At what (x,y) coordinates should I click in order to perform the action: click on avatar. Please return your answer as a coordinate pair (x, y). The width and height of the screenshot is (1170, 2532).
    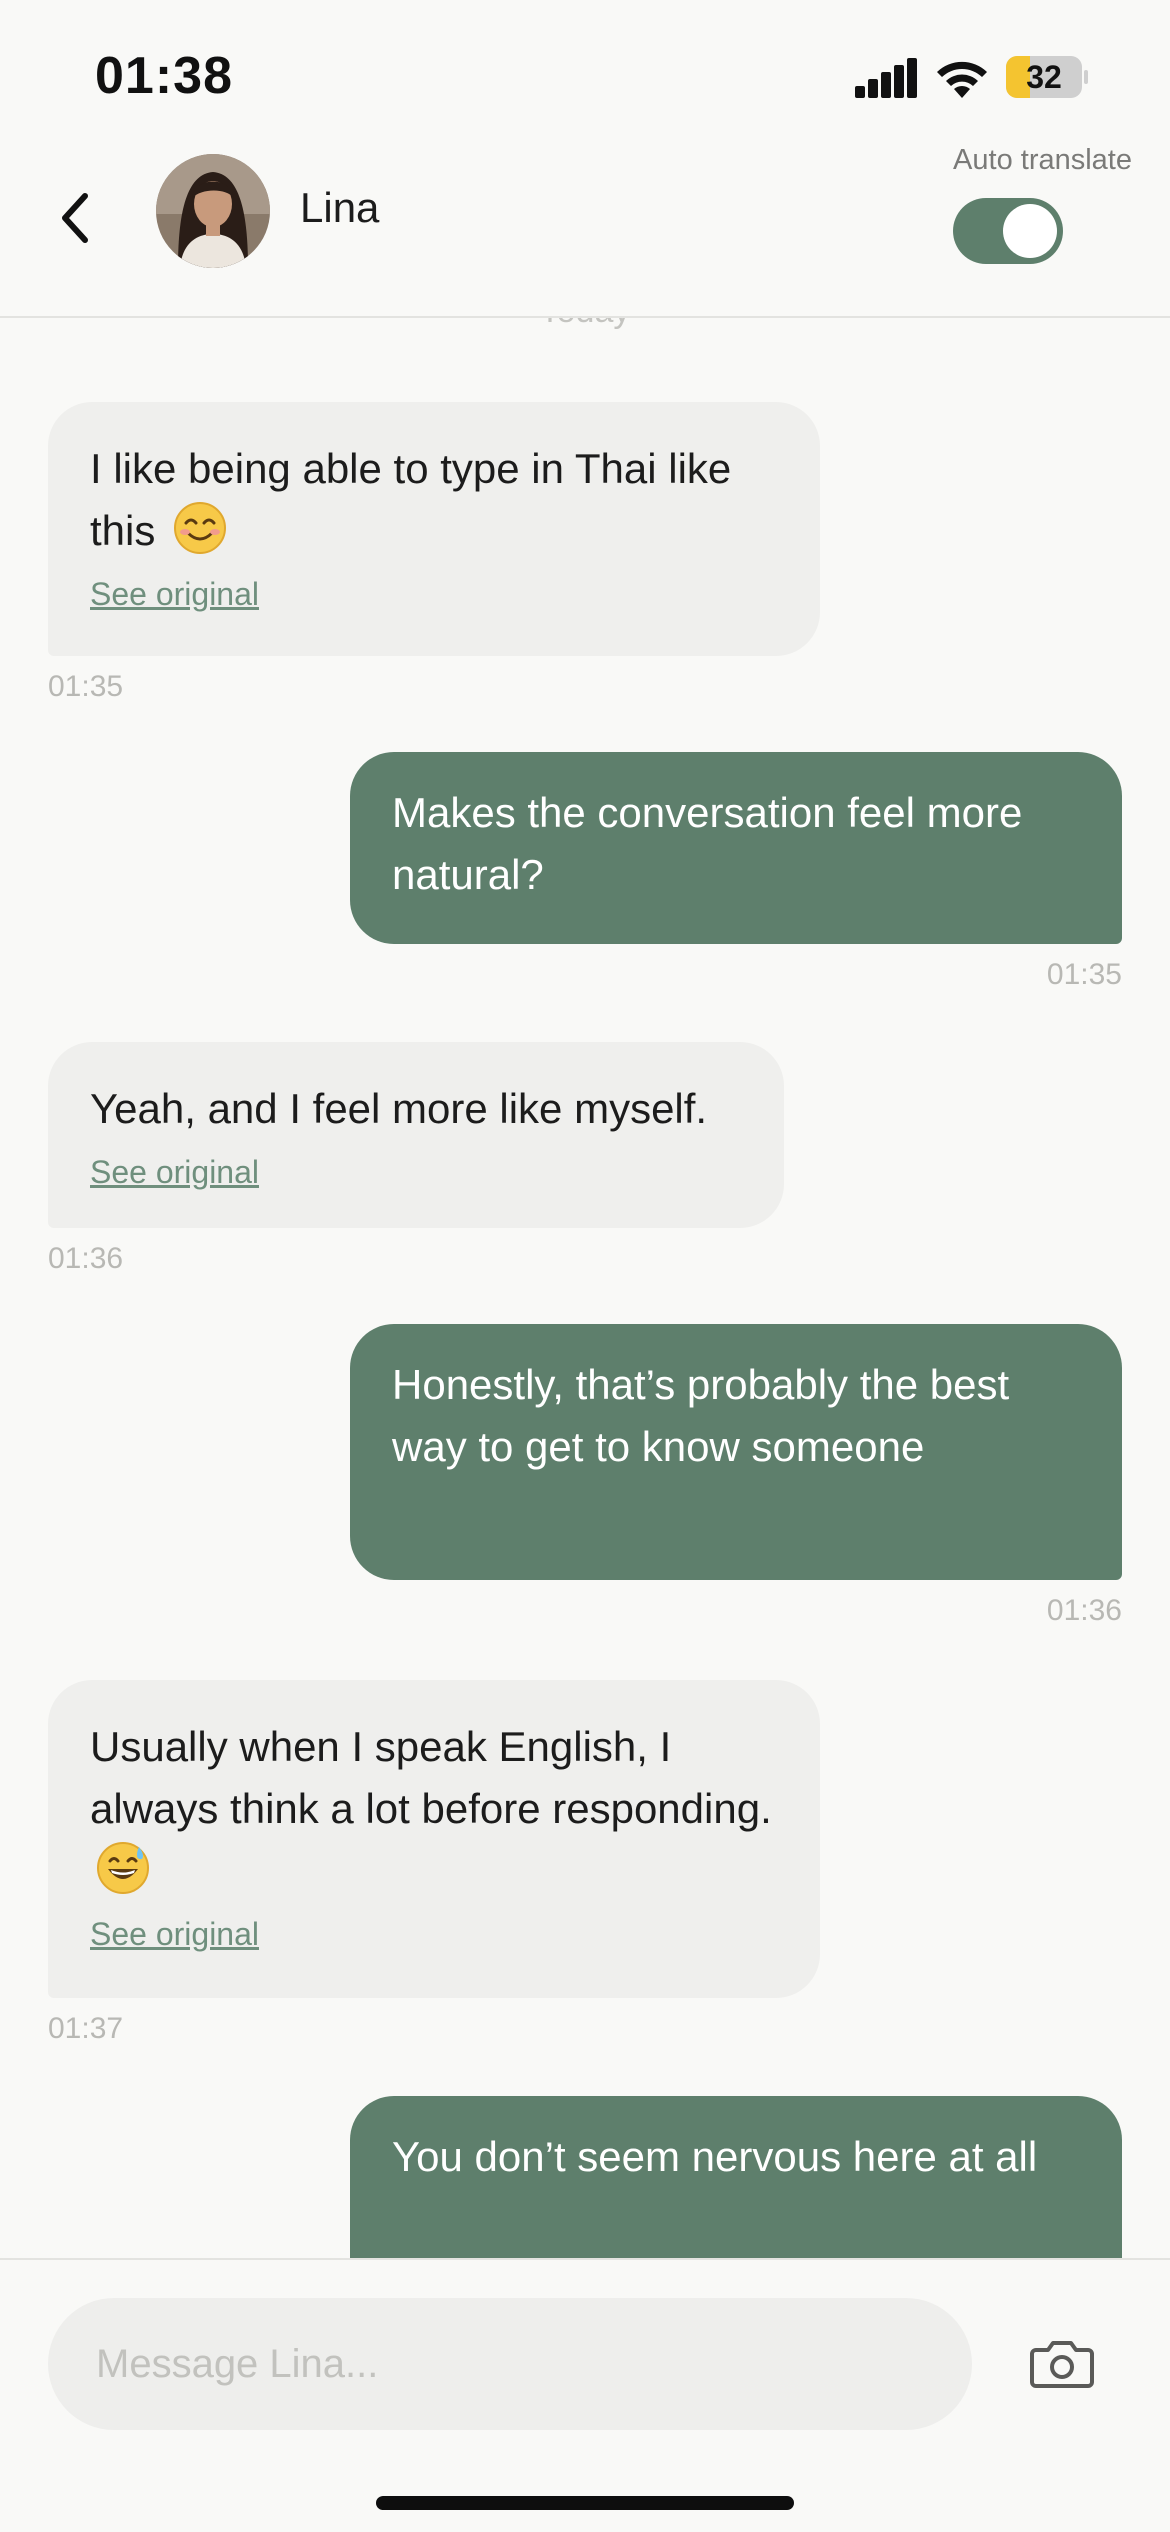
    Looking at the image, I should click on (213, 211).